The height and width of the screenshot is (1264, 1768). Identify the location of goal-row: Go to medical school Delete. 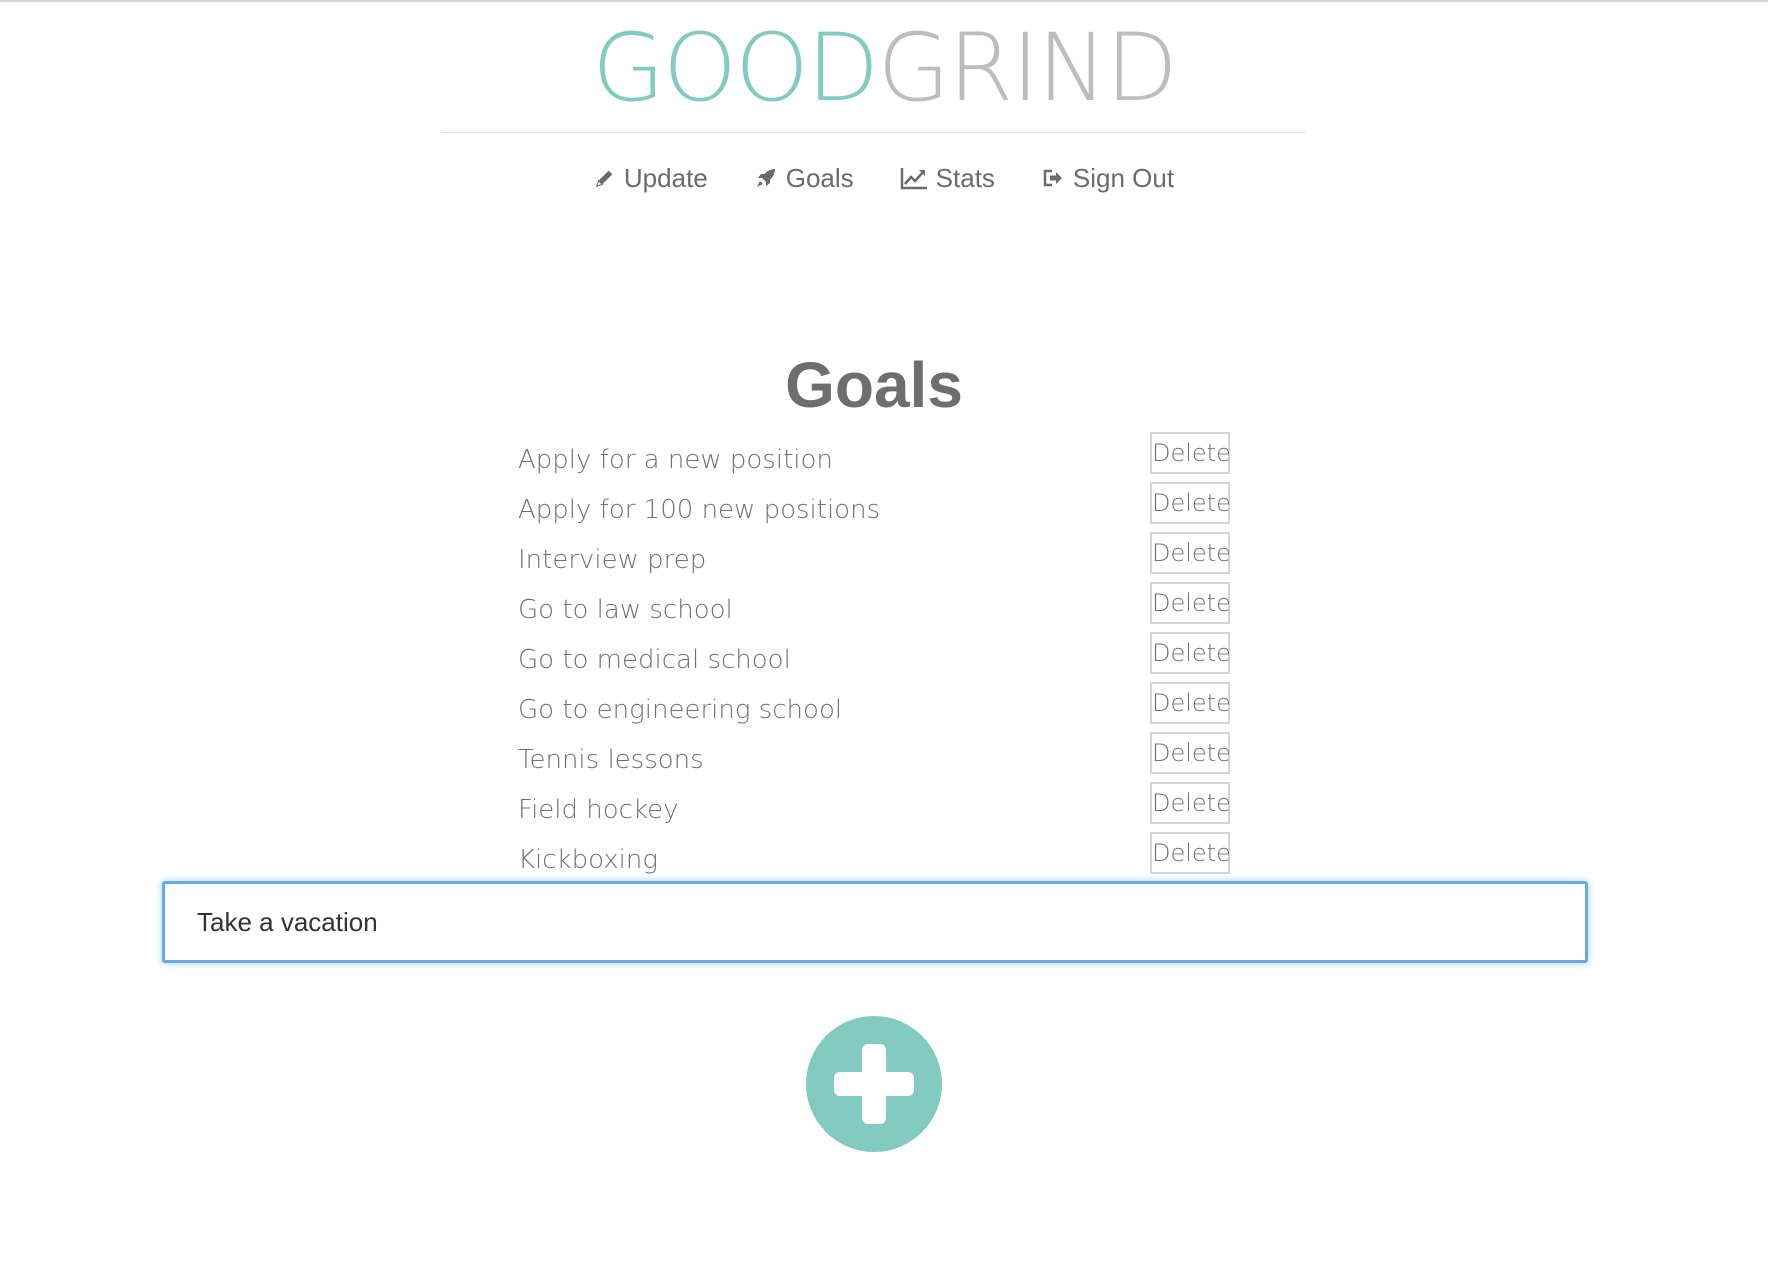
(875, 657).